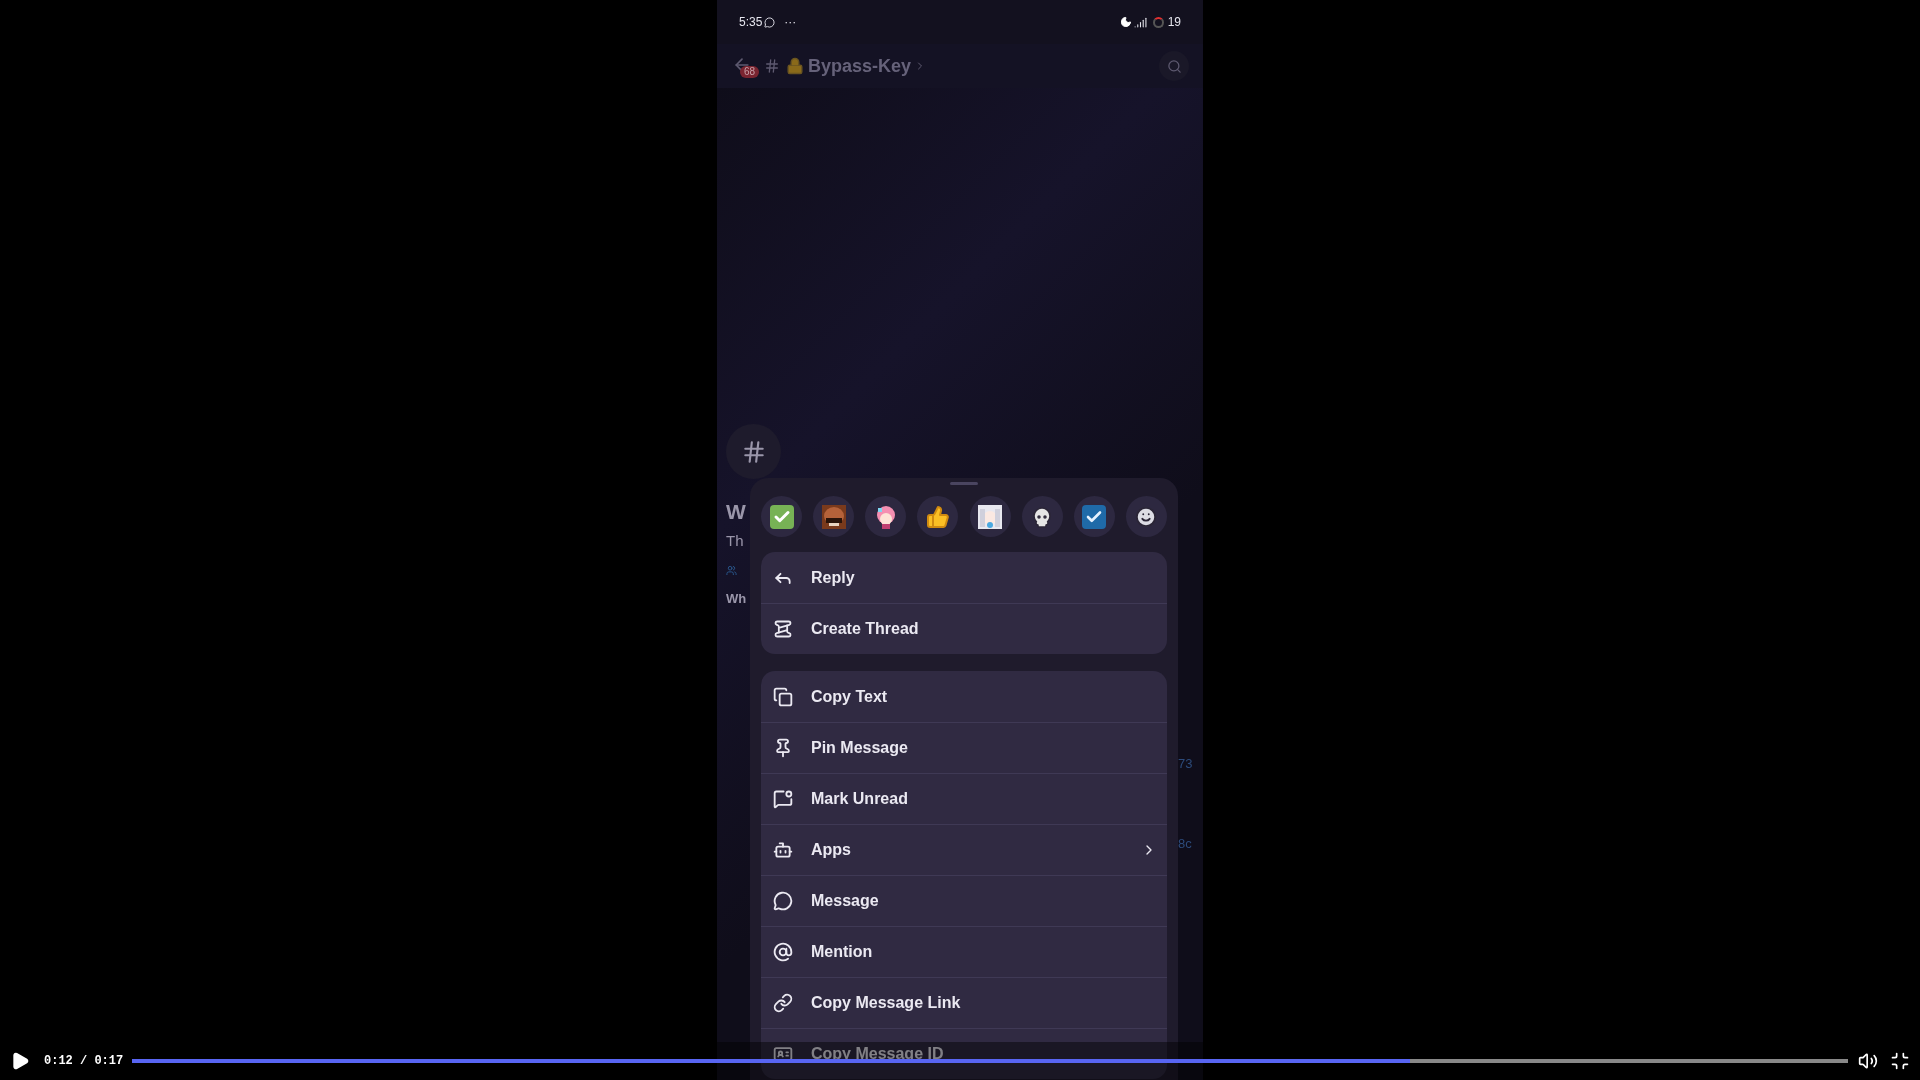  I want to click on menu-item: Mention, so click(964, 951).